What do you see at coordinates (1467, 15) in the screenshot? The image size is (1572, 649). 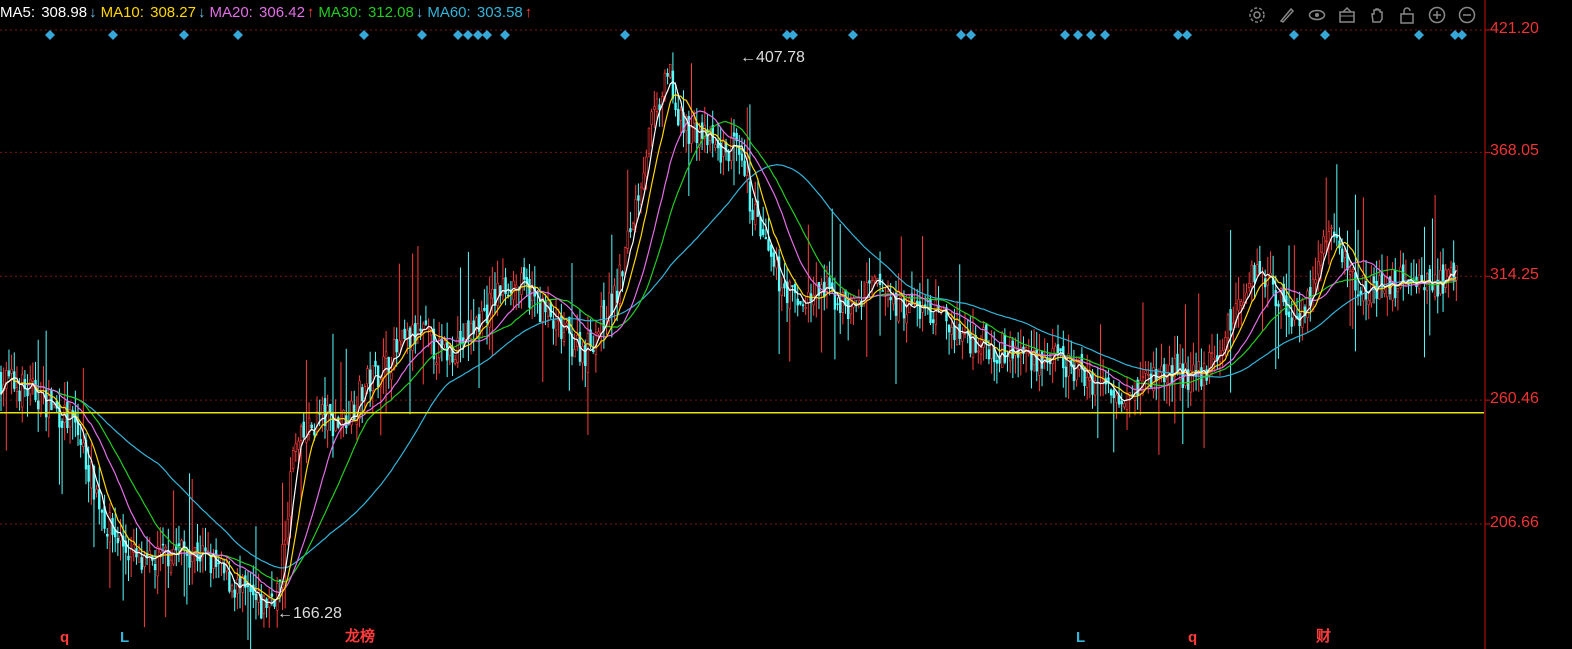 I see `zoom-out-icon` at bounding box center [1467, 15].